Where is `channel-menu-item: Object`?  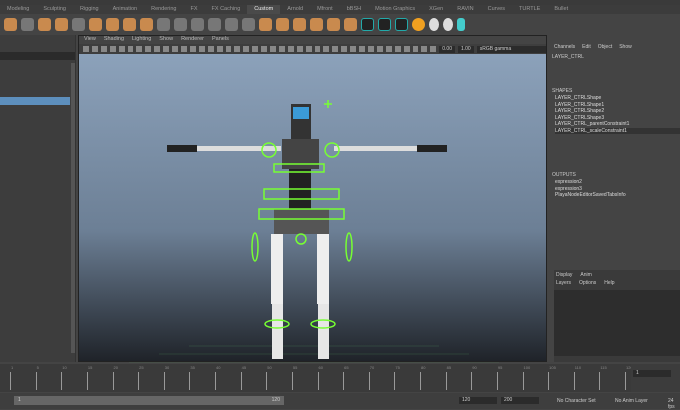 channel-menu-item: Object is located at coordinates (605, 47).